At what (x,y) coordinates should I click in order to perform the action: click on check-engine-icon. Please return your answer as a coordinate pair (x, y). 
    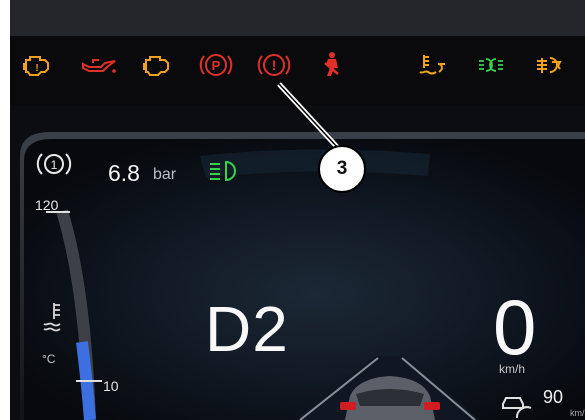
    Looking at the image, I should click on (157, 65).